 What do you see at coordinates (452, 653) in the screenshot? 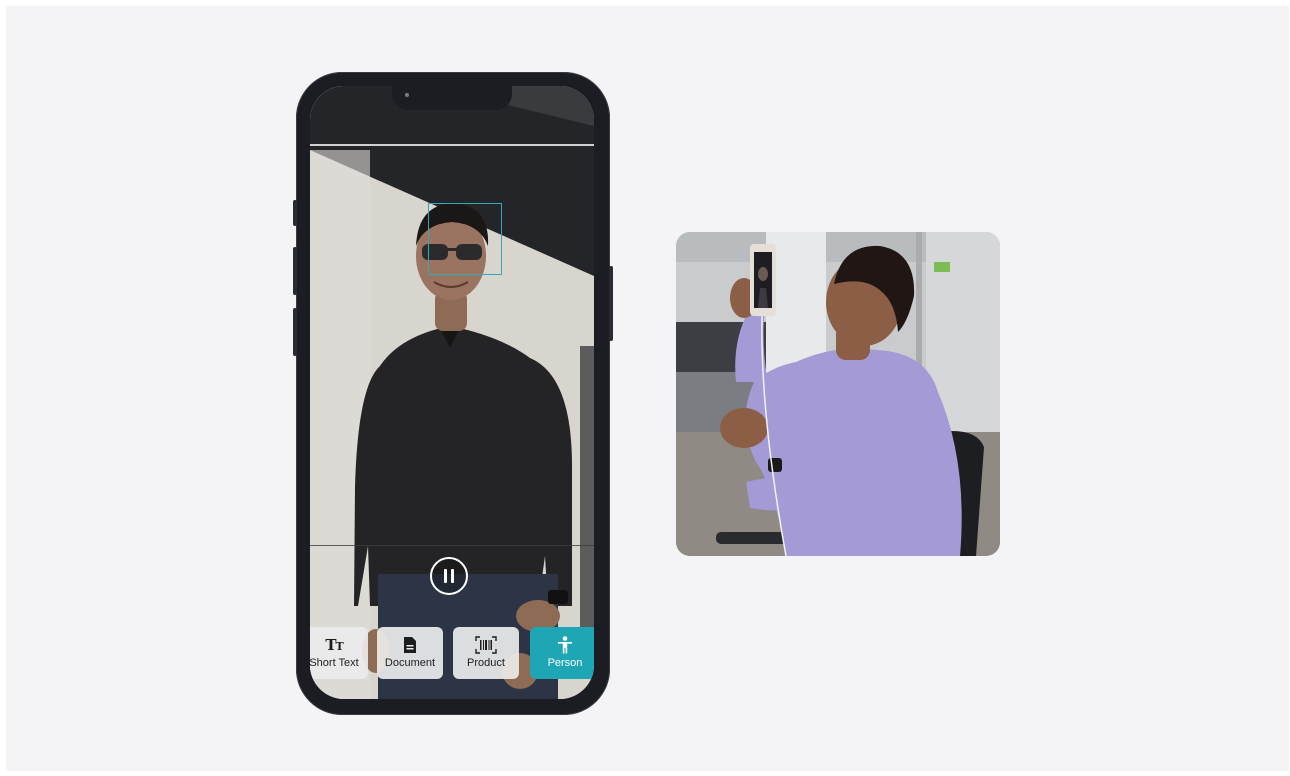
I see `mode-selector: TT Short Text Document Product Person` at bounding box center [452, 653].